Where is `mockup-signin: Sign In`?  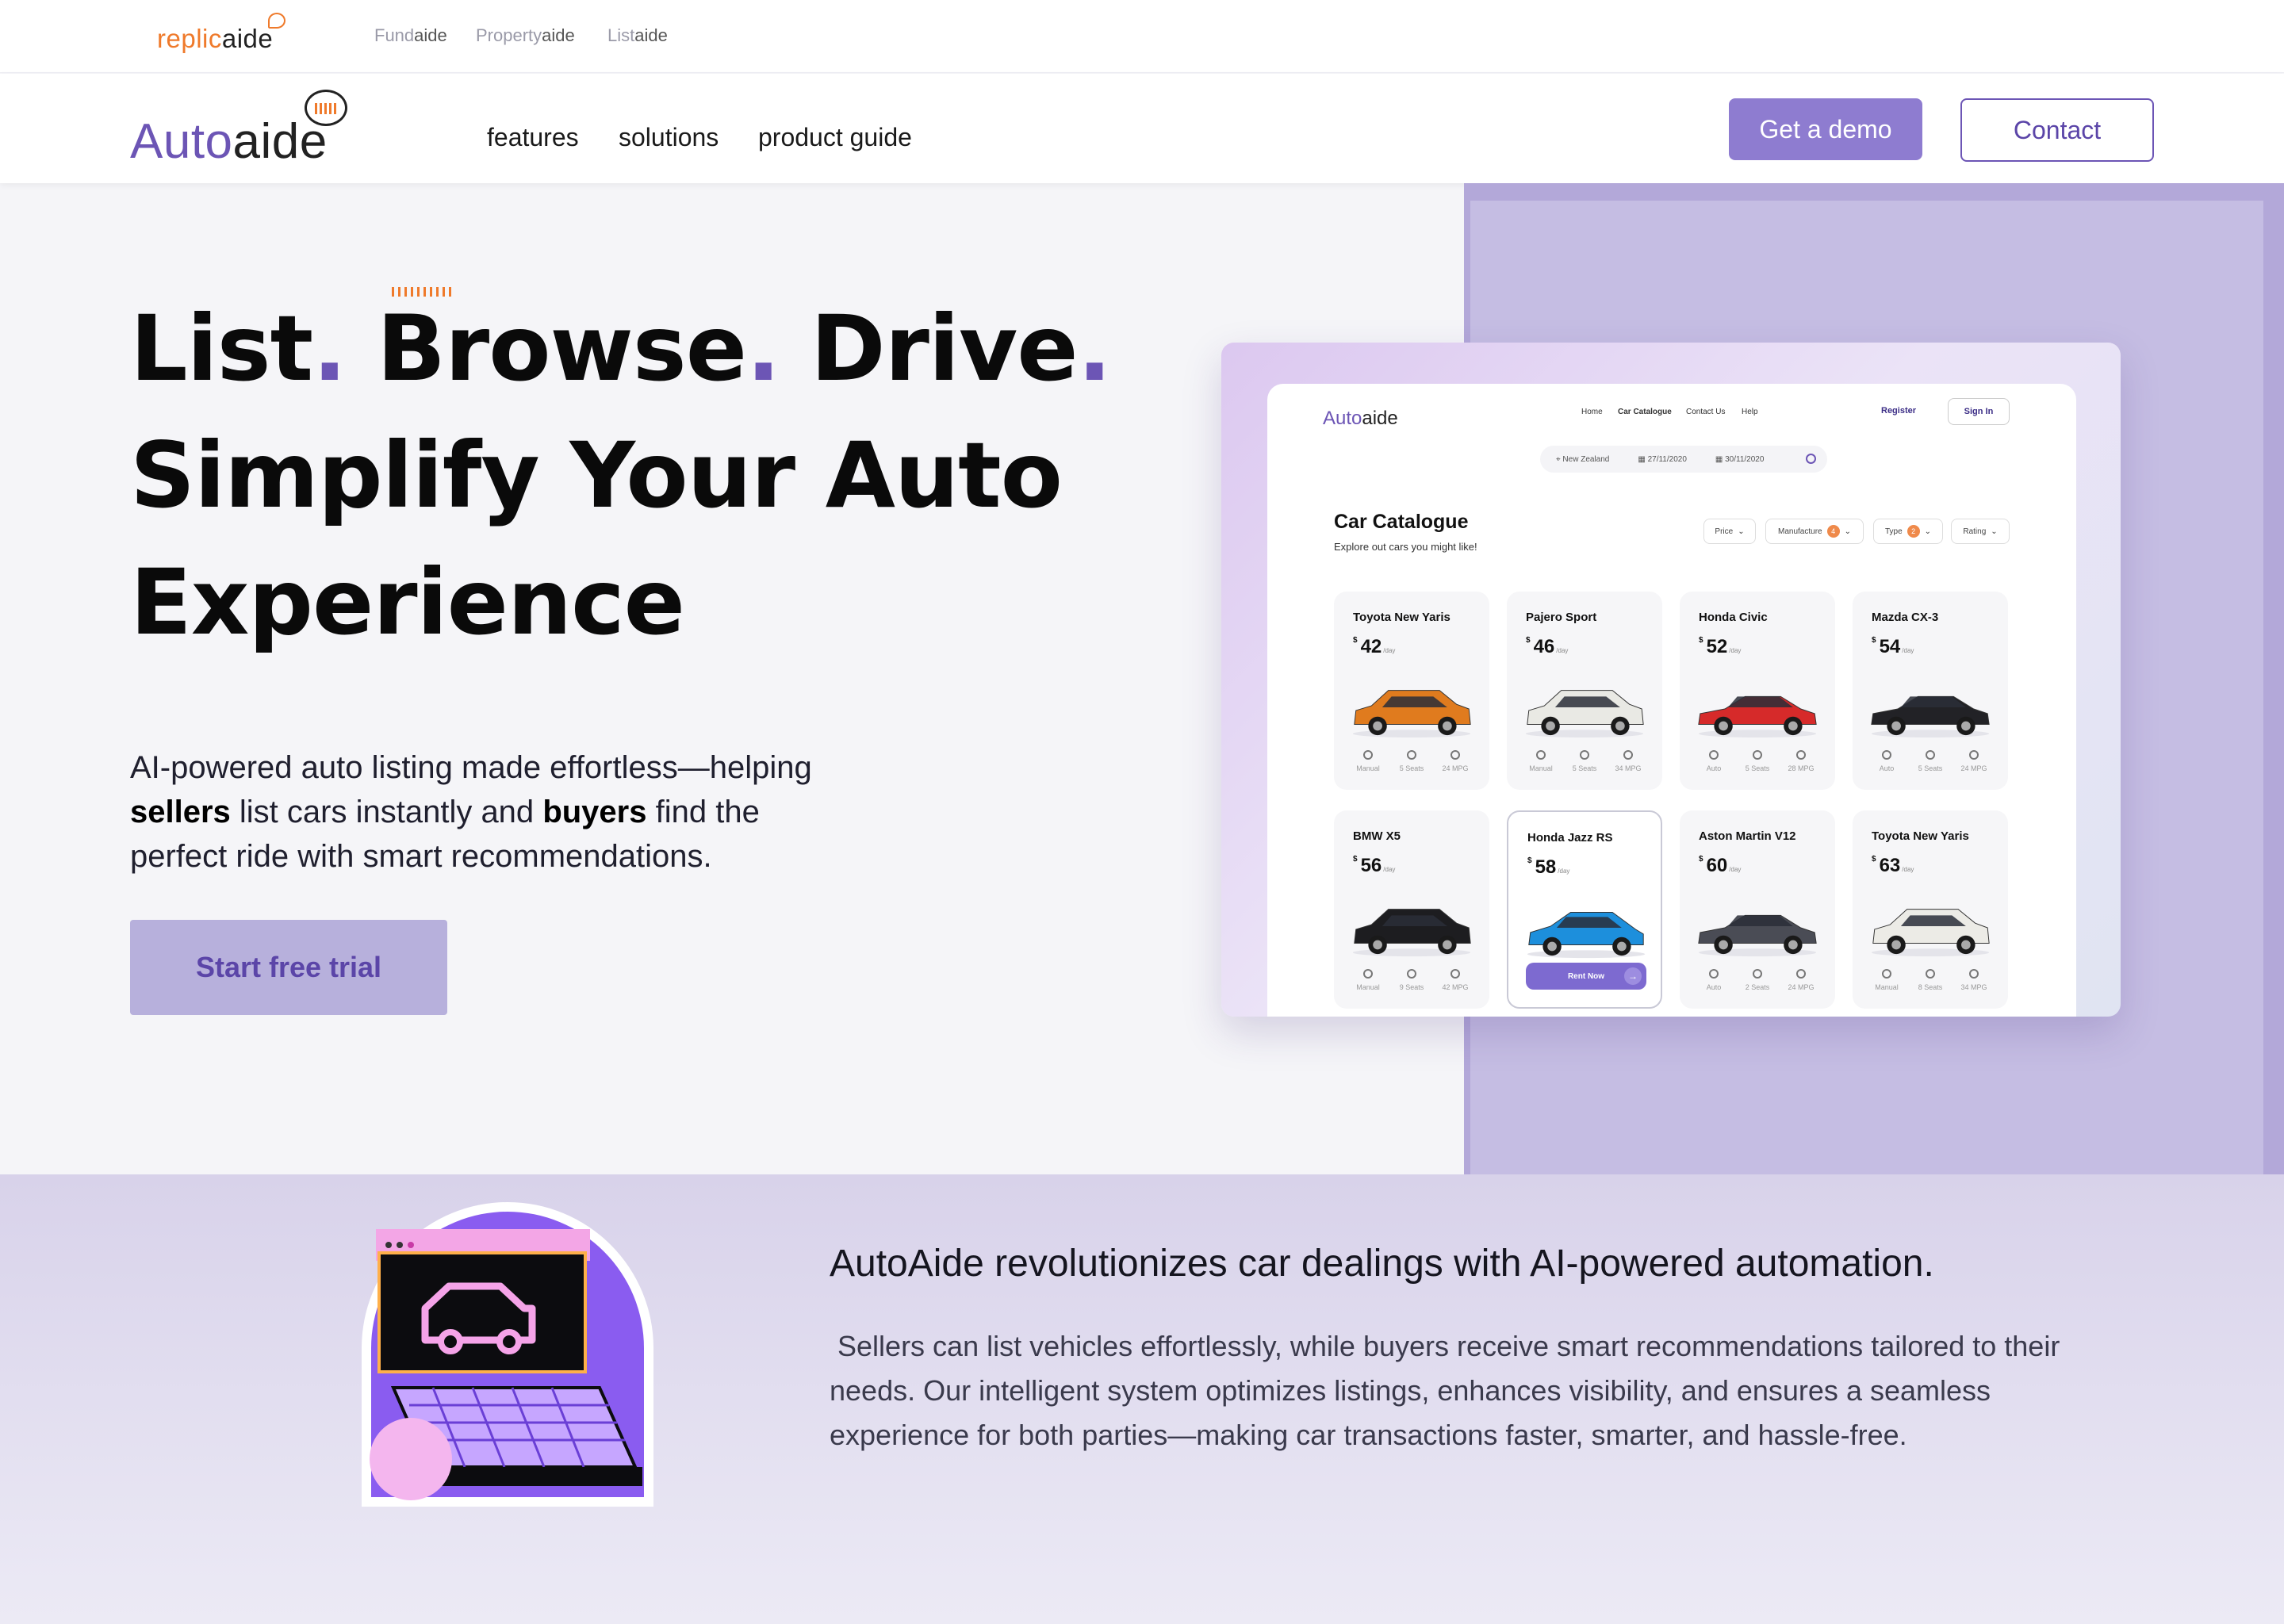 mockup-signin: Sign In is located at coordinates (1979, 411).